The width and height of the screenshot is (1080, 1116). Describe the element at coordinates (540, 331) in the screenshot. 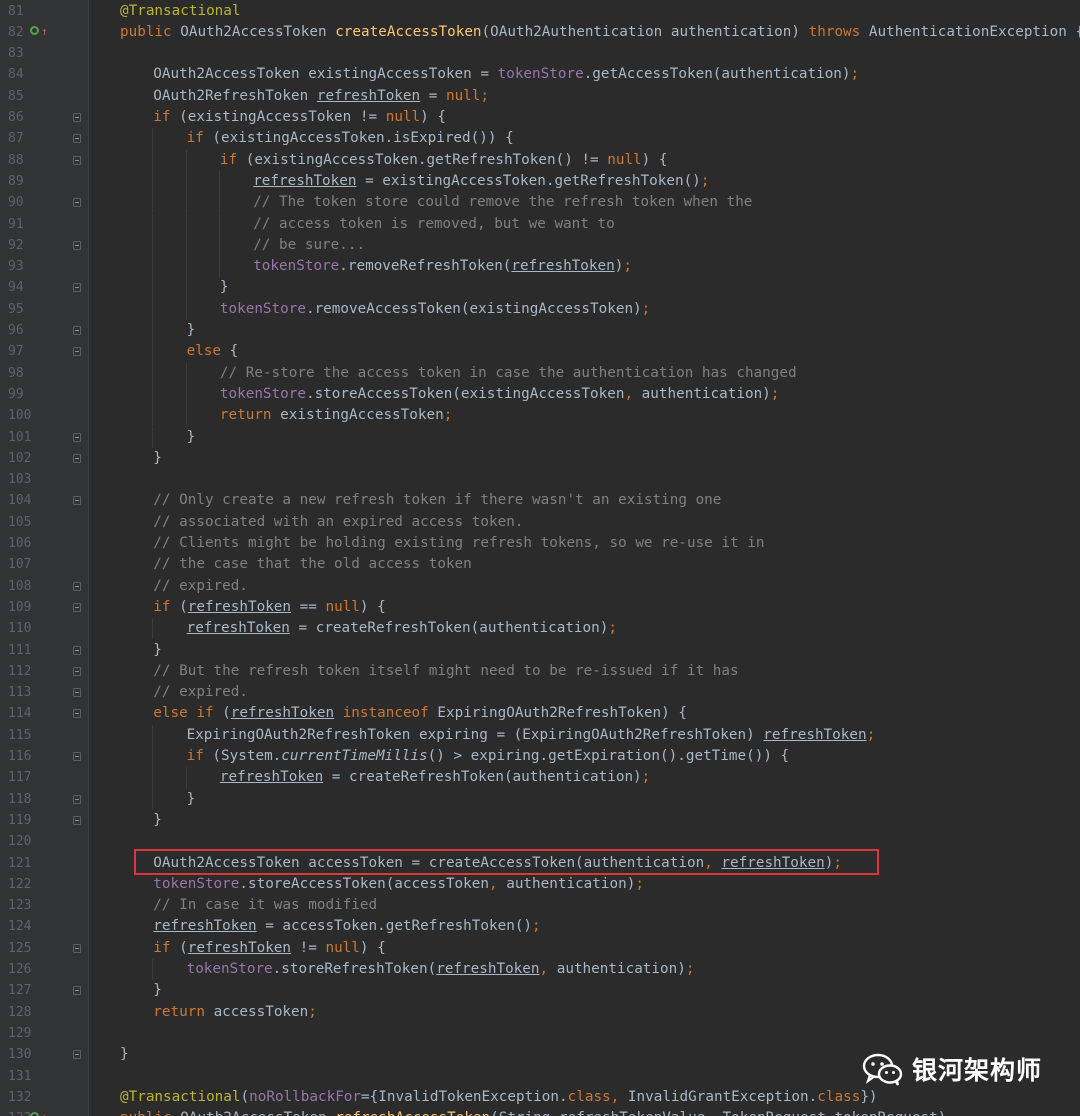

I see `code-line: 96}` at that location.